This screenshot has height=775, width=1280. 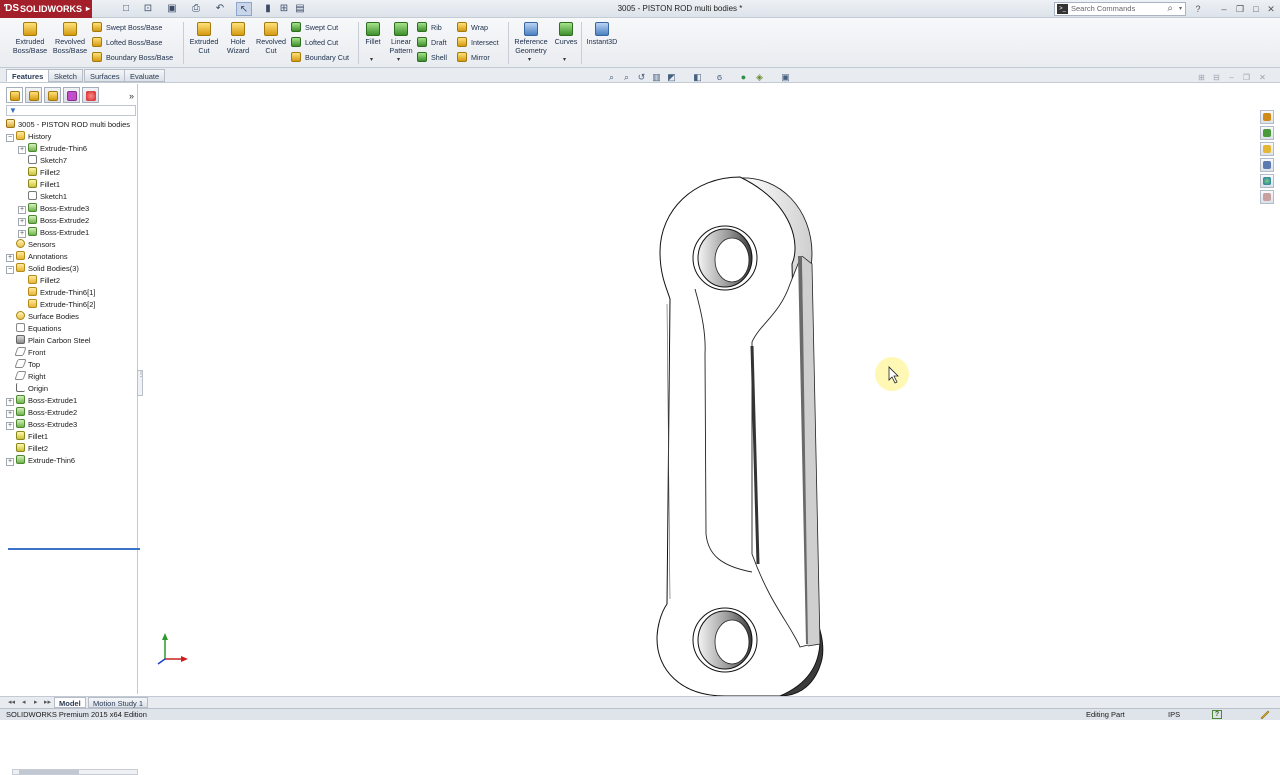 I want to click on hole-wizard-button: Hole Wizard, so click(x=238, y=38).